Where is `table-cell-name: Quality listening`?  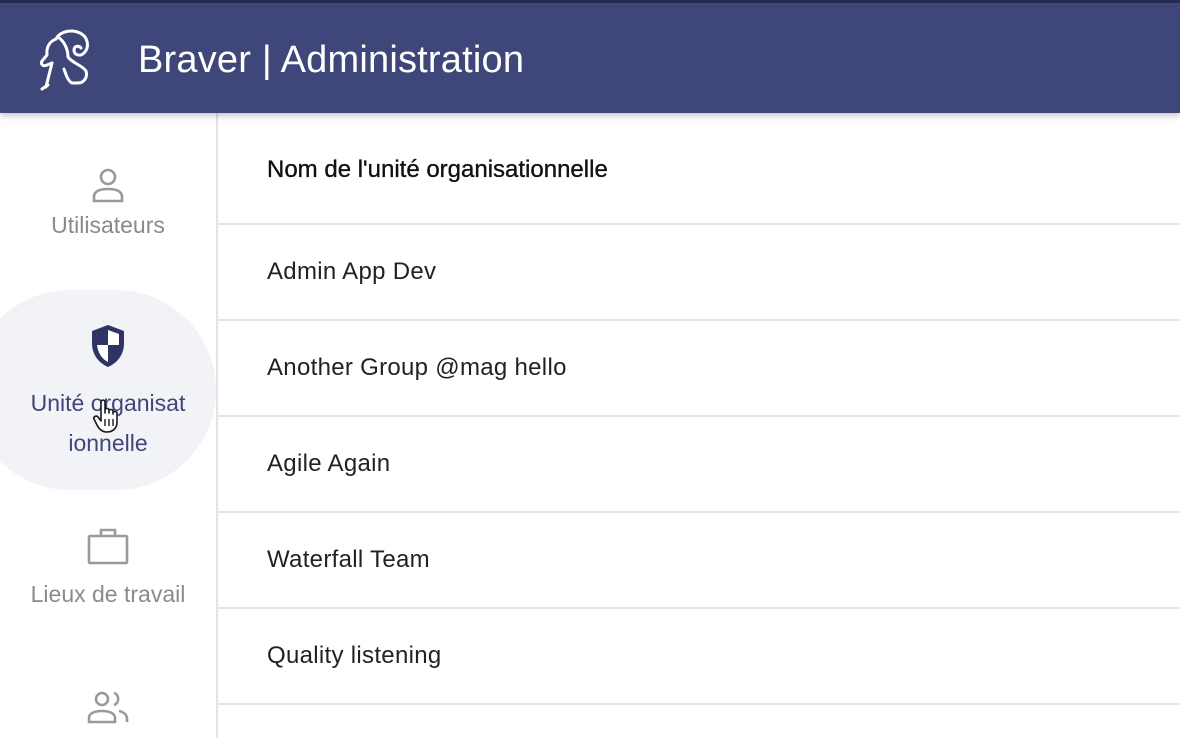 table-cell-name: Quality listening is located at coordinates (354, 655).